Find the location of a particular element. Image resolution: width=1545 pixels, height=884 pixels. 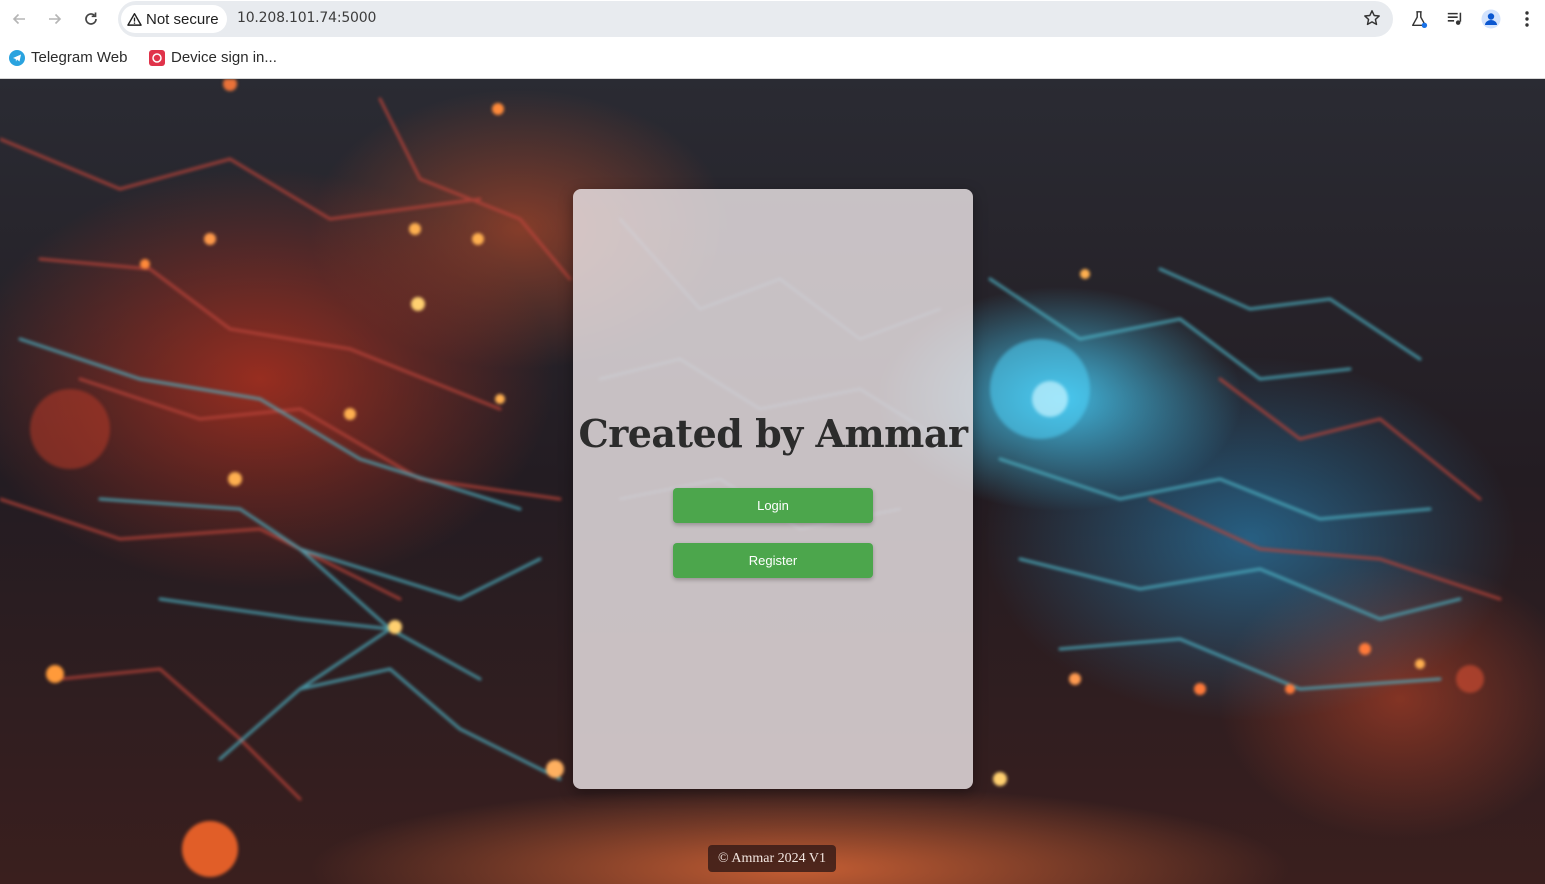

bookmark-telegram: Telegram Web is located at coordinates (68, 57).